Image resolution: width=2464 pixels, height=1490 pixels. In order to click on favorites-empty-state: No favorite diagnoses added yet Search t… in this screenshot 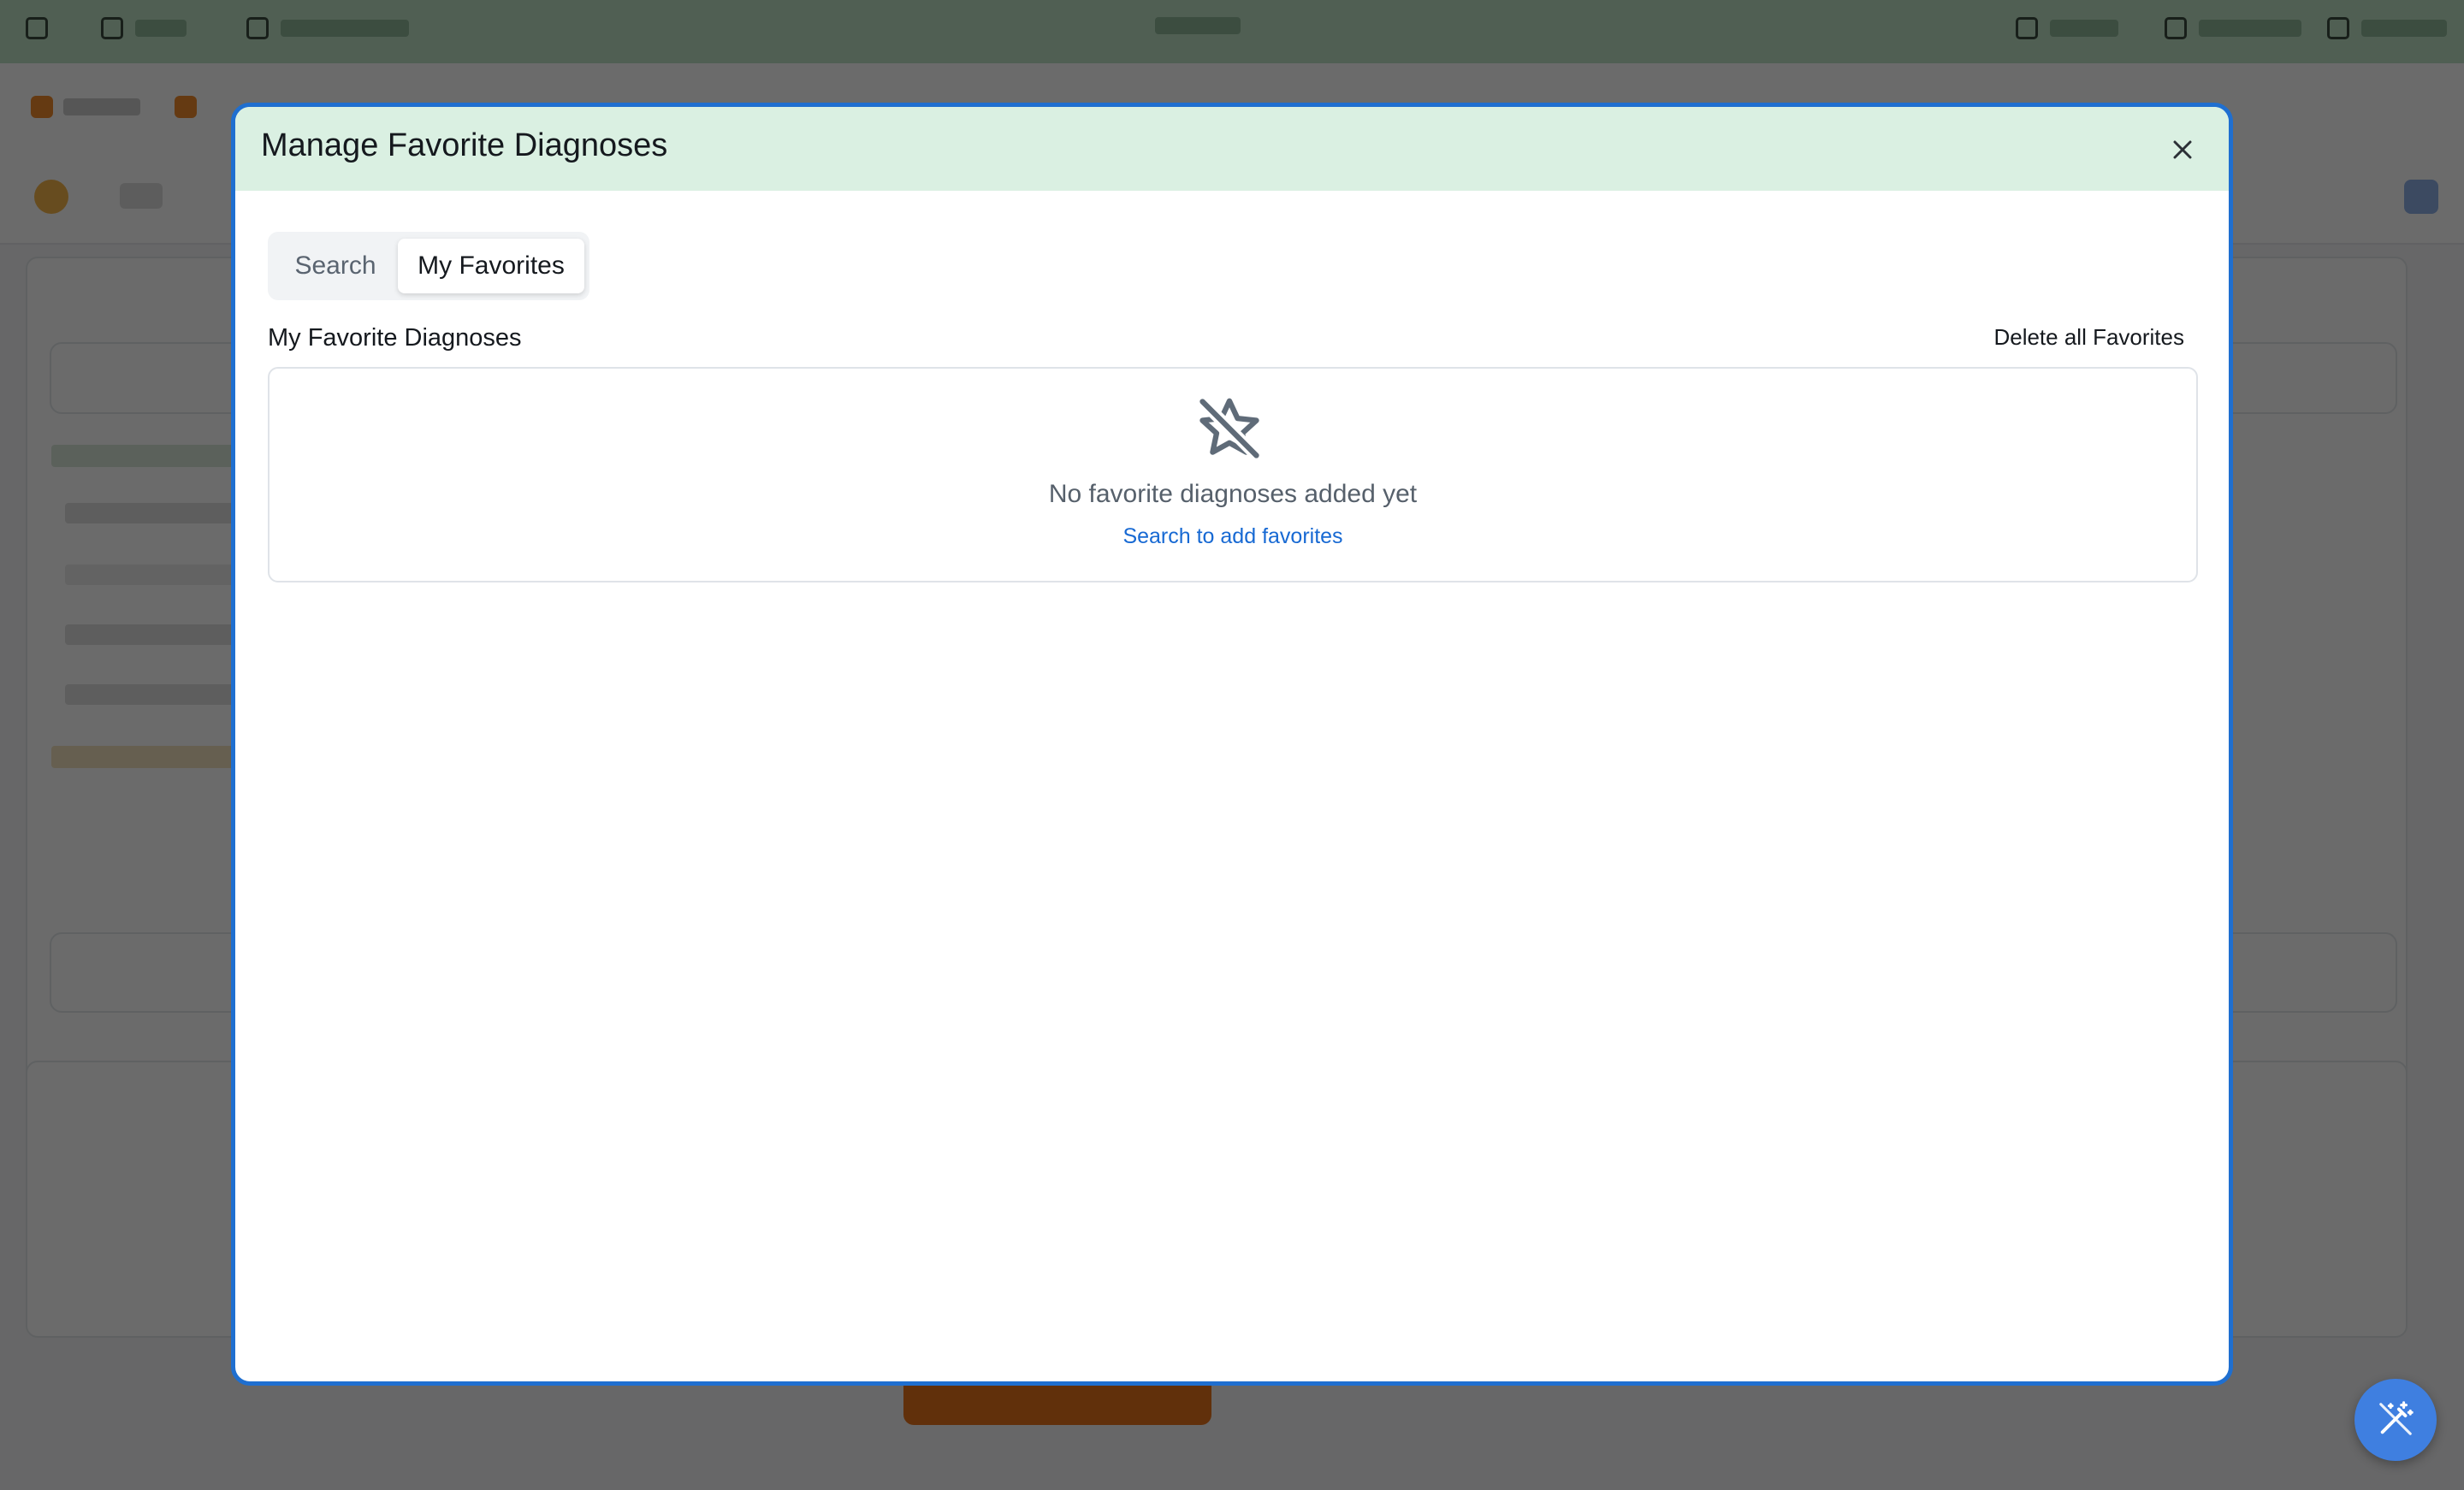, I will do `click(1233, 475)`.